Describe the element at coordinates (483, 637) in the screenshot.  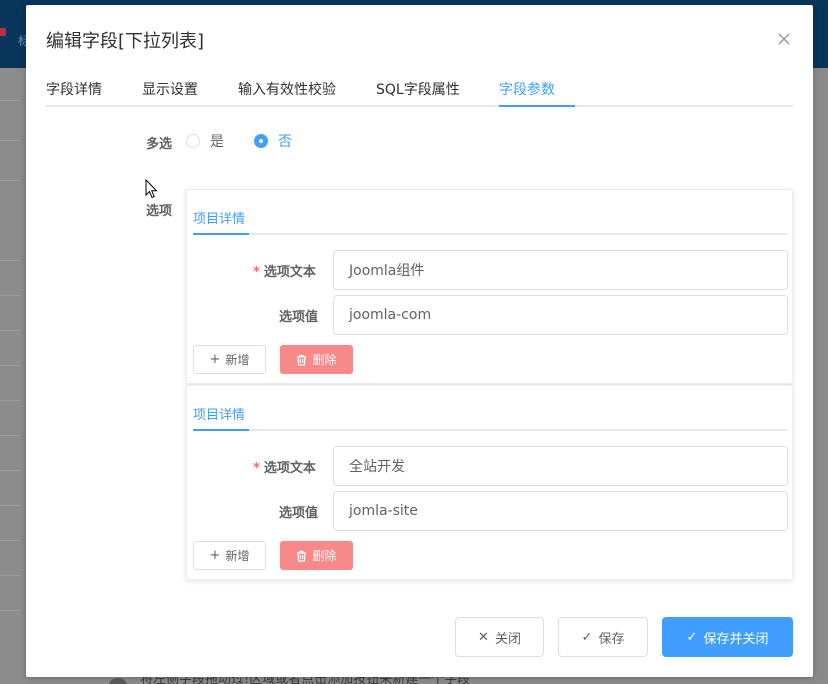
I see `close-icon: ✕` at that location.